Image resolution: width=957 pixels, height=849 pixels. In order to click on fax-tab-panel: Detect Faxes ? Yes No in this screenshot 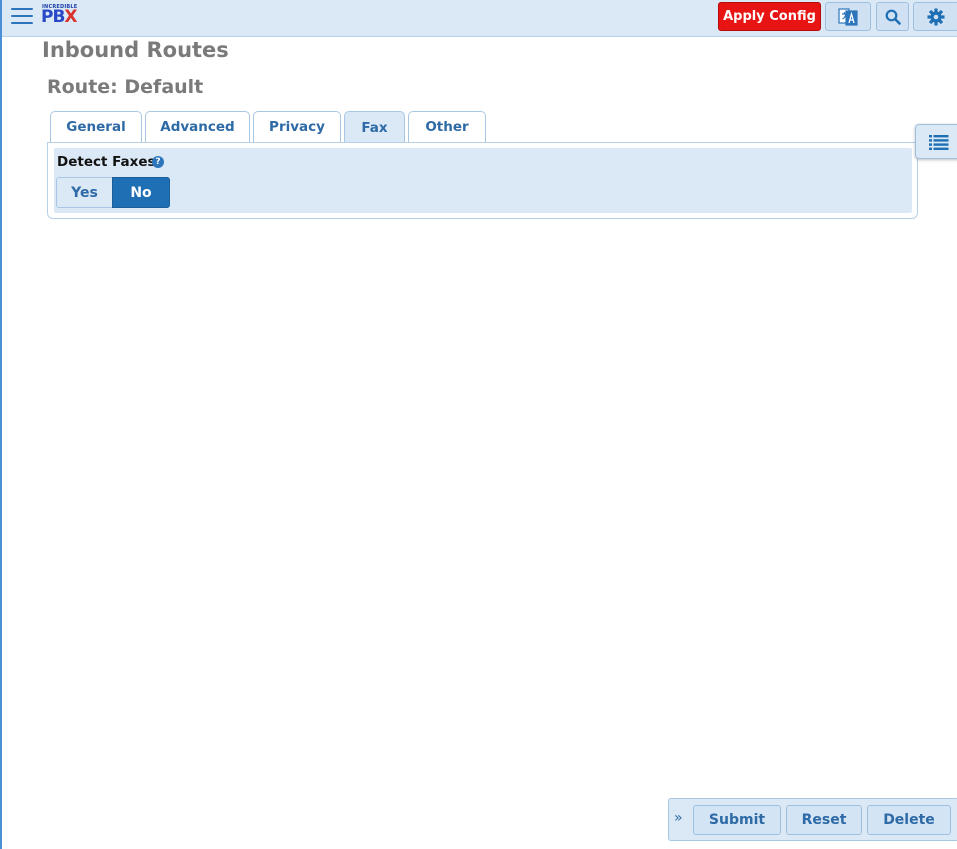, I will do `click(482, 180)`.